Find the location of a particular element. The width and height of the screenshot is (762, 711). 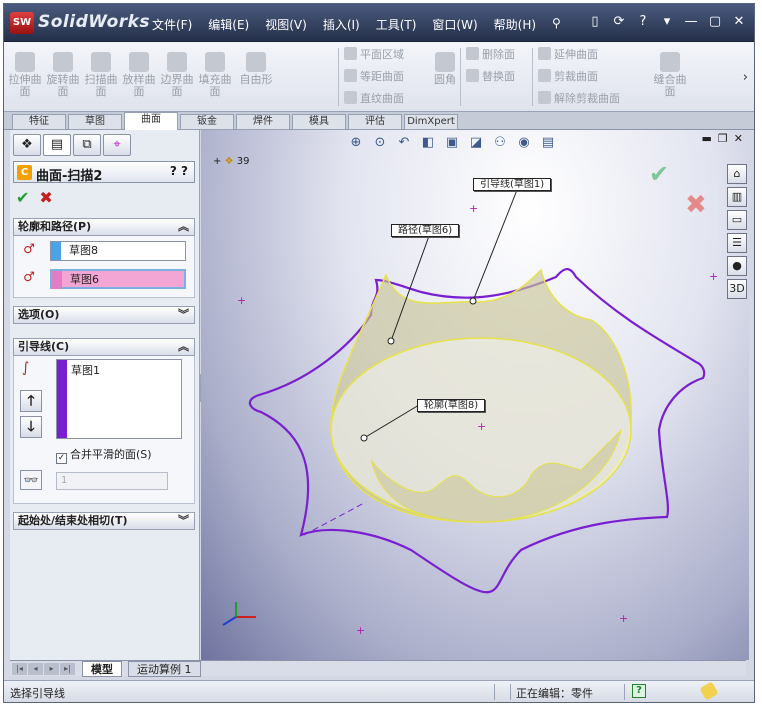

path-color-swatch is located at coordinates (57, 280).